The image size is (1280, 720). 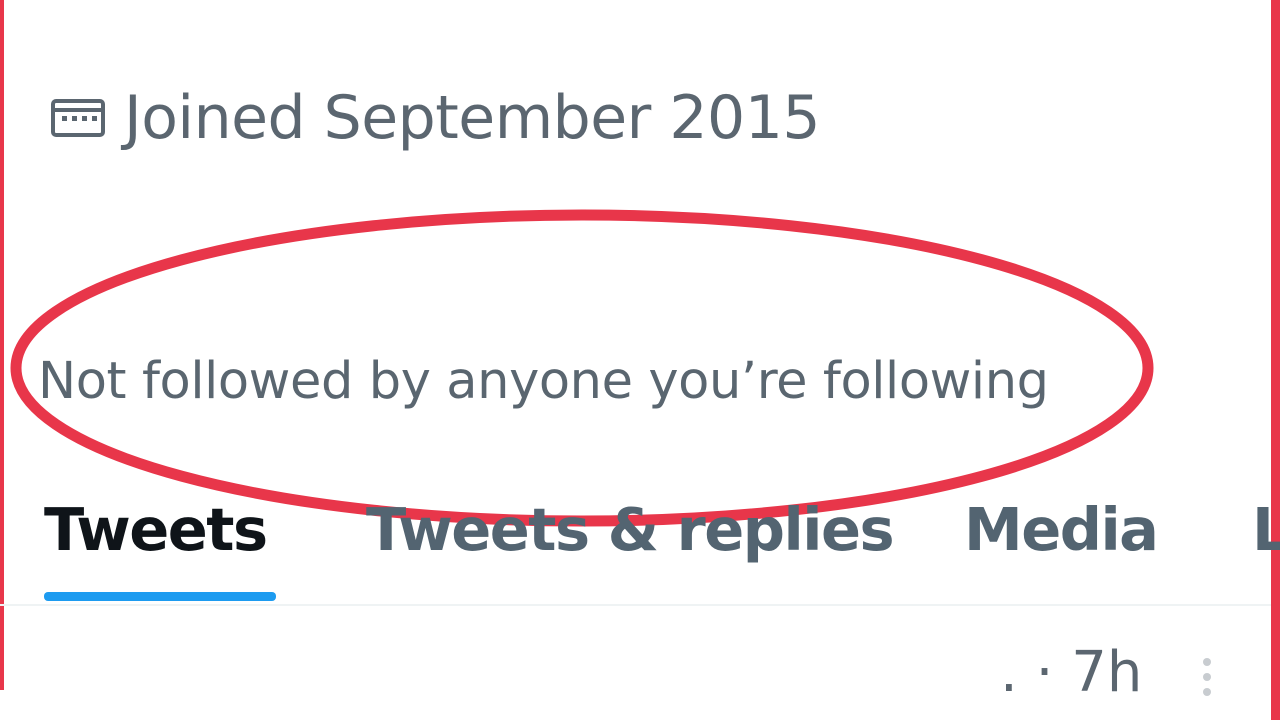 What do you see at coordinates (1207, 680) in the screenshot?
I see `more-vertical-icon` at bounding box center [1207, 680].